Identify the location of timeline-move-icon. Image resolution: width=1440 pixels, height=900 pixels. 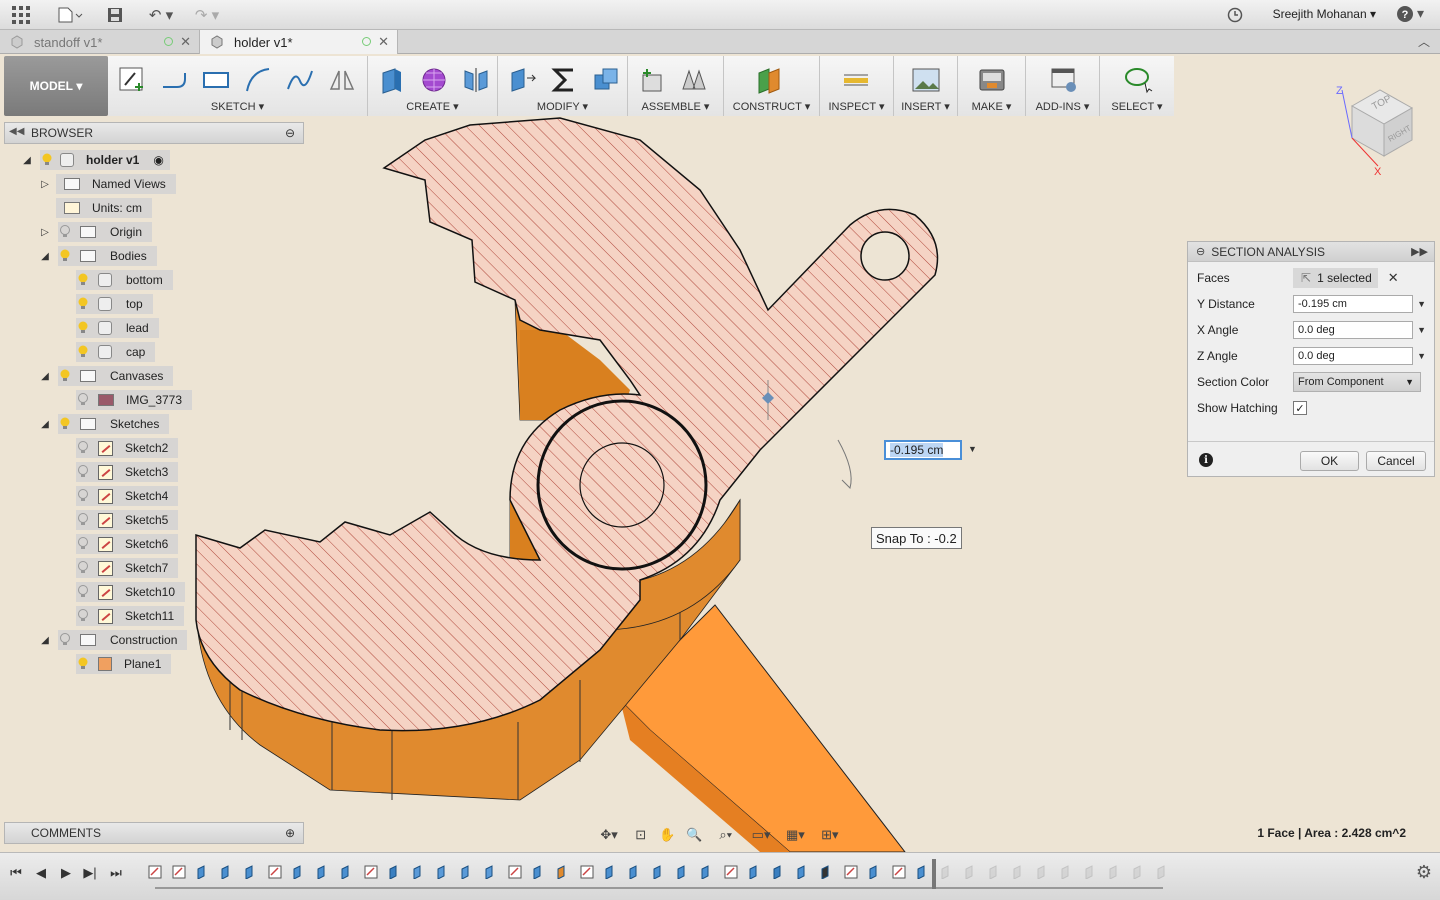
(827, 872).